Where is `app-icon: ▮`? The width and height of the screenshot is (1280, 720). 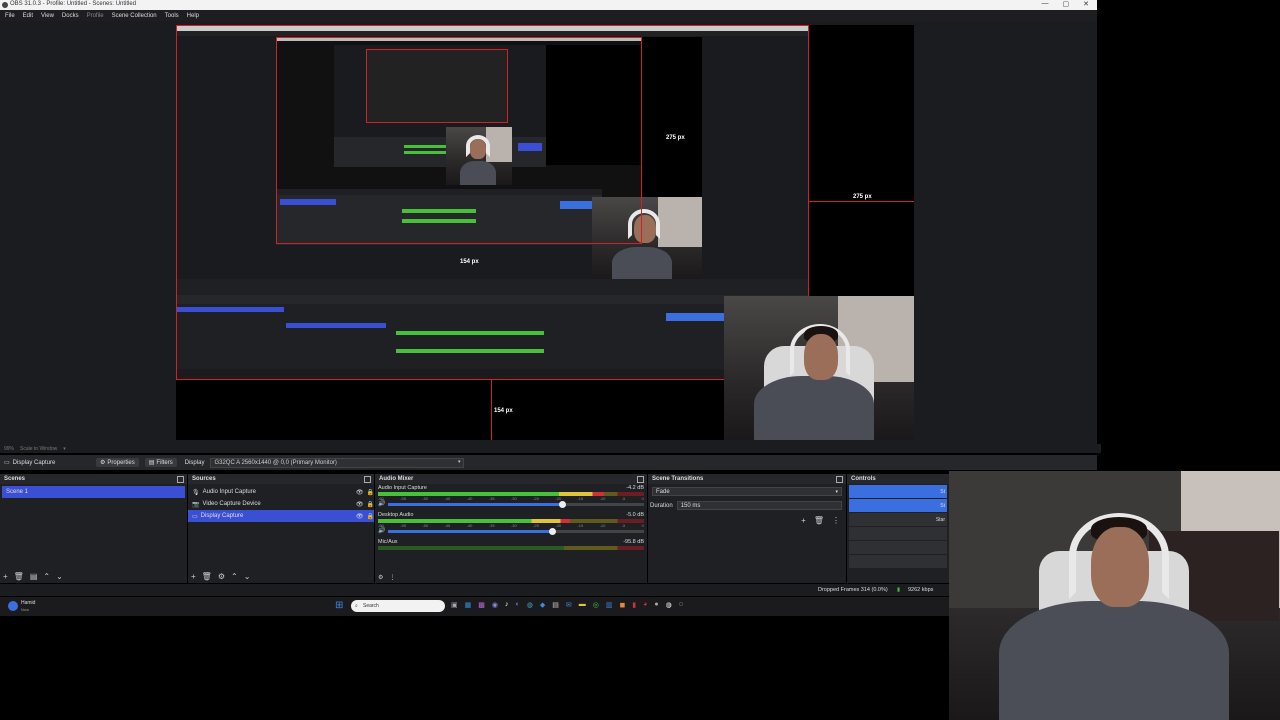 app-icon: ▮ is located at coordinates (634, 605).